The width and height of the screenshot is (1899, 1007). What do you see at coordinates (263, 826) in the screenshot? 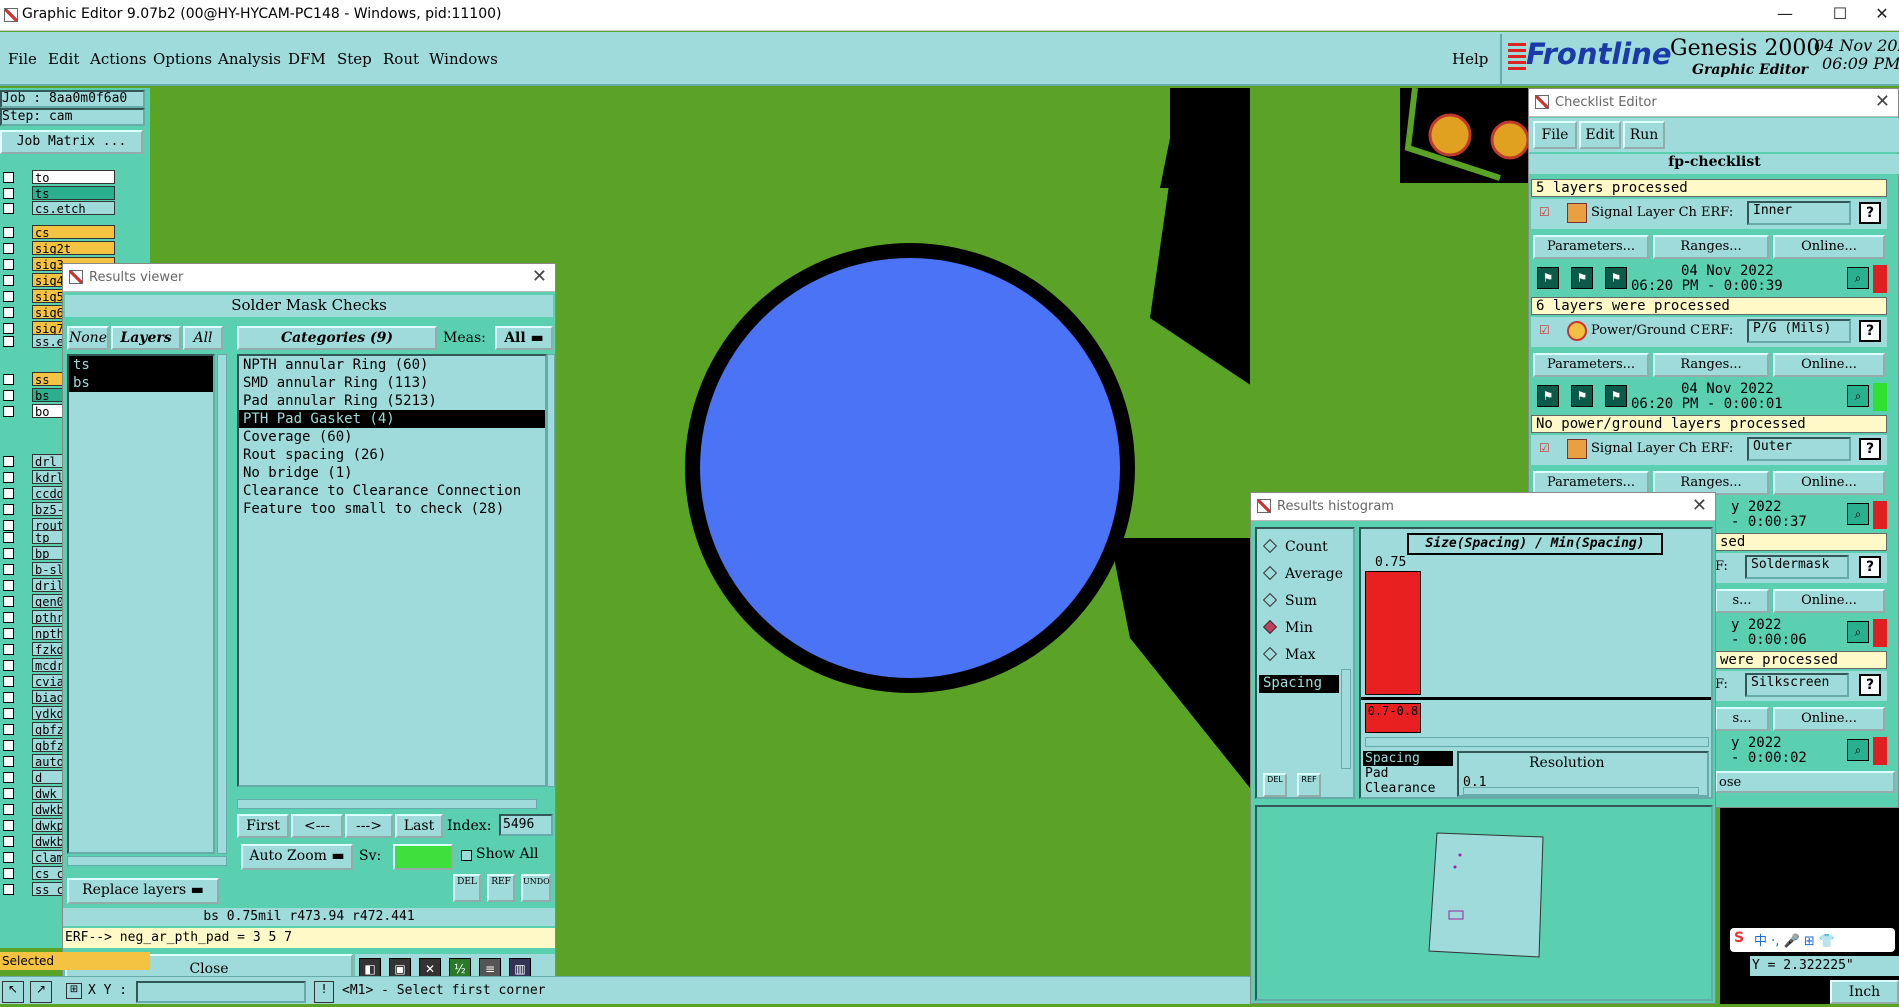
I see `first-button: First` at bounding box center [263, 826].